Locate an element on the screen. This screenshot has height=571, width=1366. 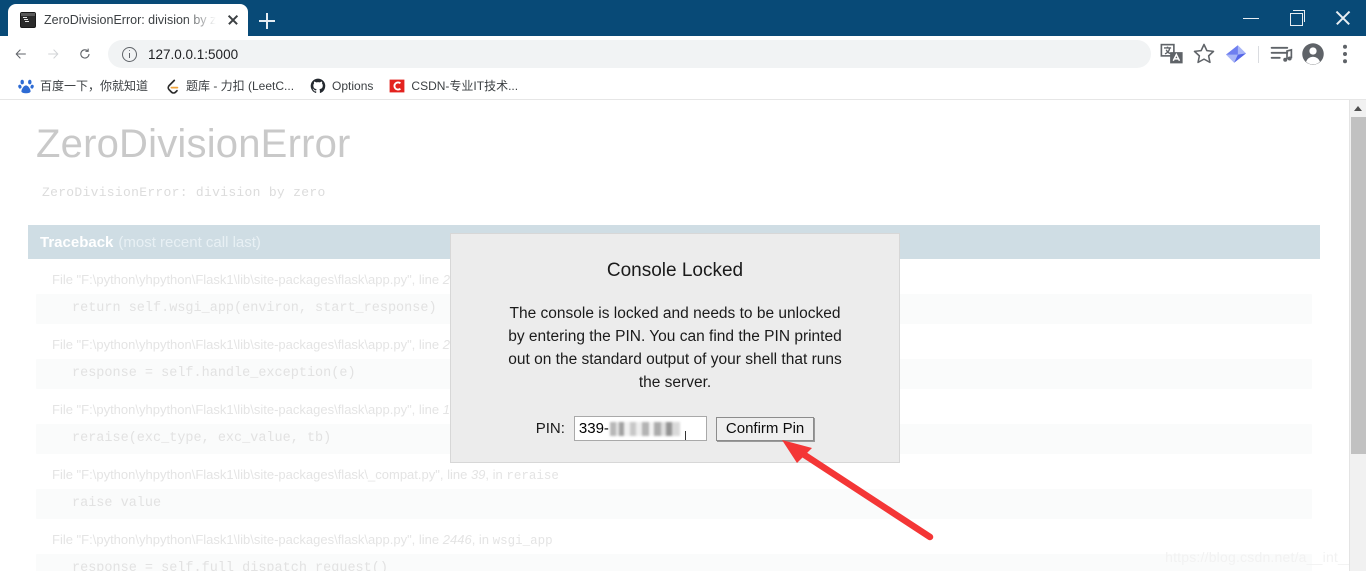
browser-titlebar: ZeroDivisionError: division by zero is located at coordinates (683, 18).